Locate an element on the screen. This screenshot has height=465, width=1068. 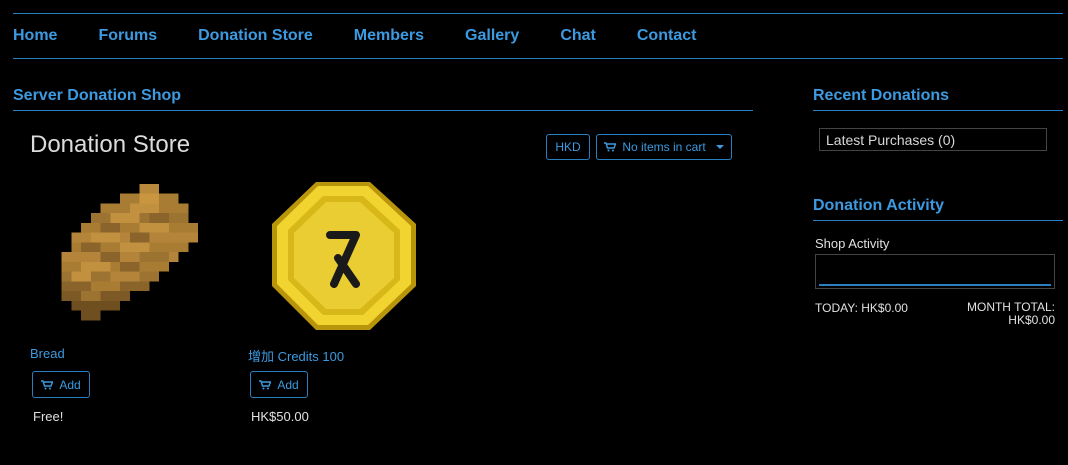
bread-add-button: Add is located at coordinates (61, 384).